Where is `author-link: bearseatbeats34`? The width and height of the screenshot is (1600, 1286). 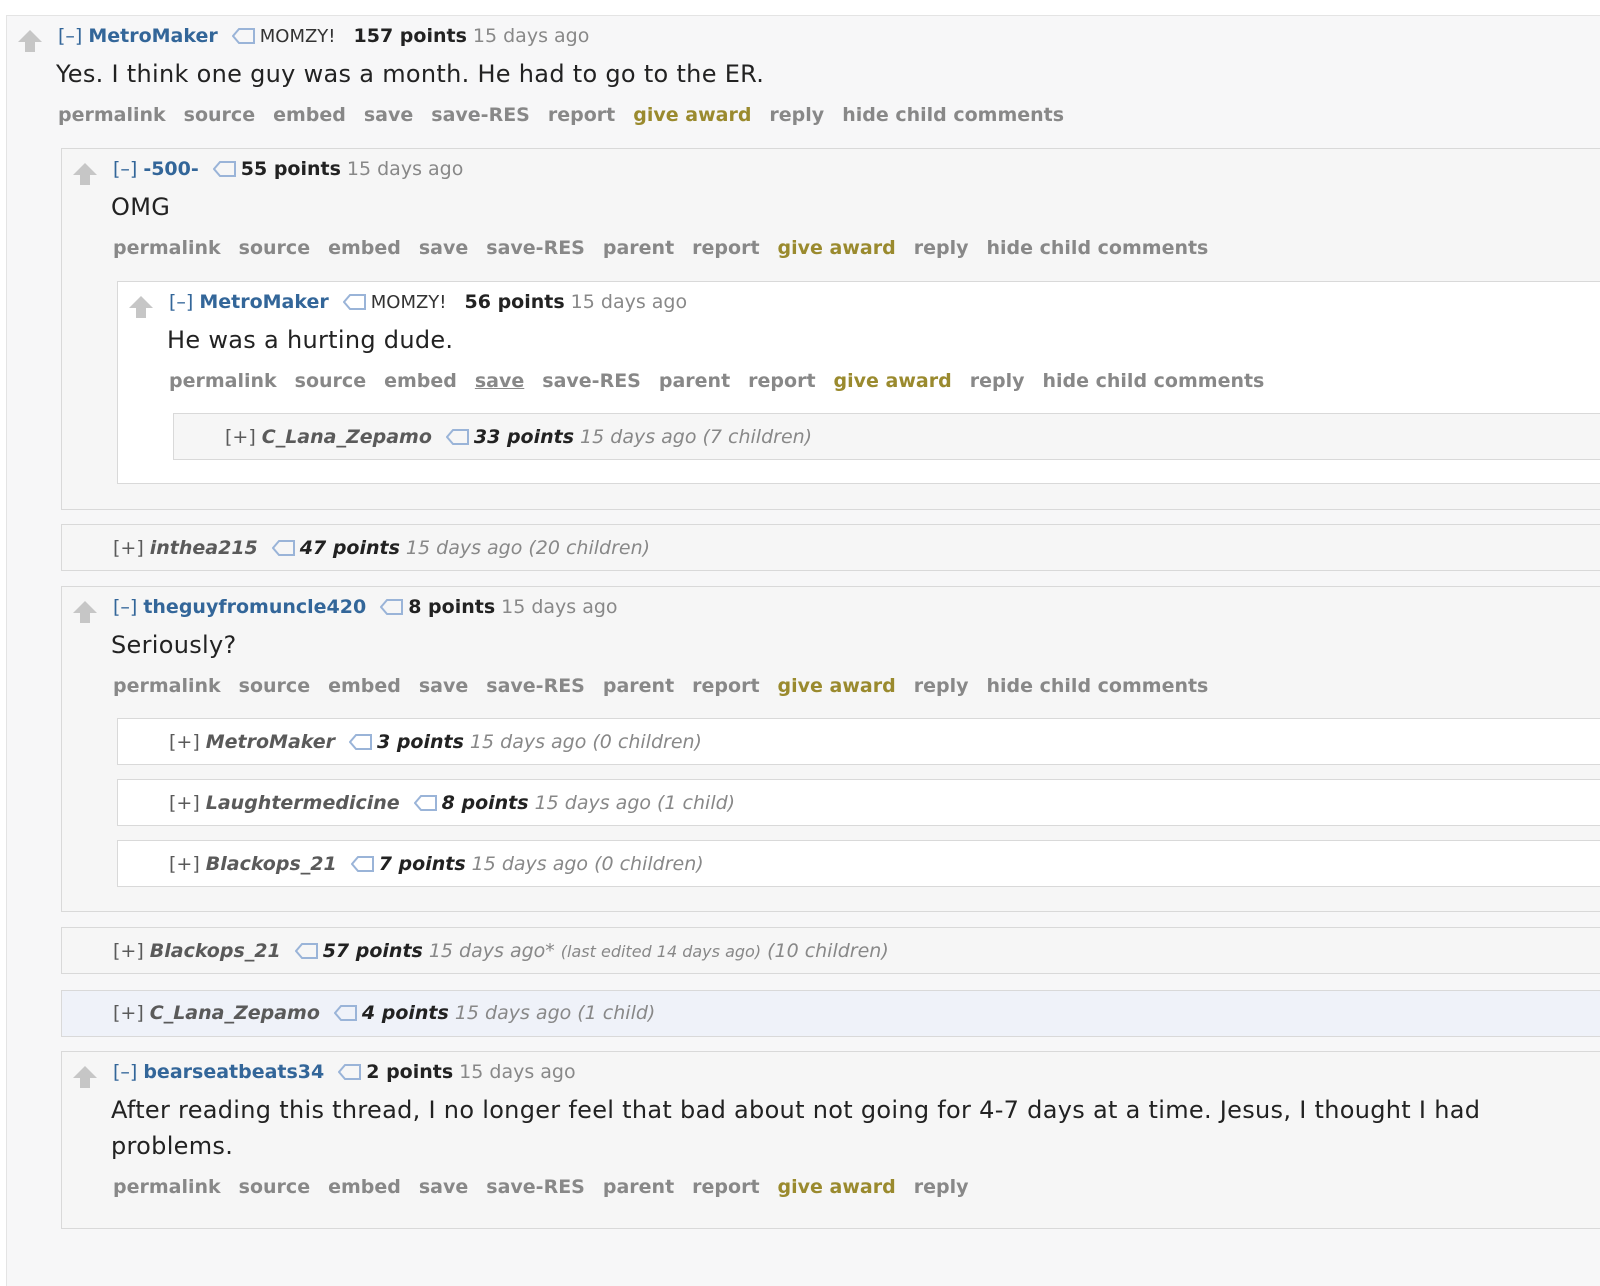
author-link: bearseatbeats34 is located at coordinates (233, 1072).